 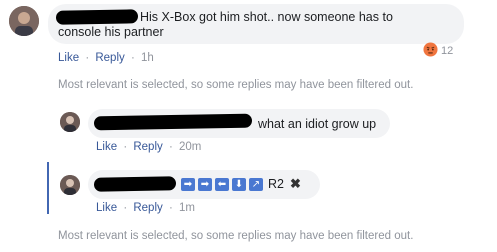 What do you see at coordinates (256, 184) in the screenshot?
I see `up-right-arrow-icon: ↗` at bounding box center [256, 184].